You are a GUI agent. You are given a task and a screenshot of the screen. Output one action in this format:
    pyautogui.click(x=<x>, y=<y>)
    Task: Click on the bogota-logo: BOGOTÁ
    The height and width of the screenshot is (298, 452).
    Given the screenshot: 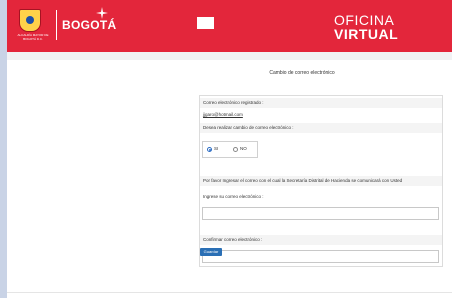 What is the action you would take?
    pyautogui.click(x=89, y=25)
    